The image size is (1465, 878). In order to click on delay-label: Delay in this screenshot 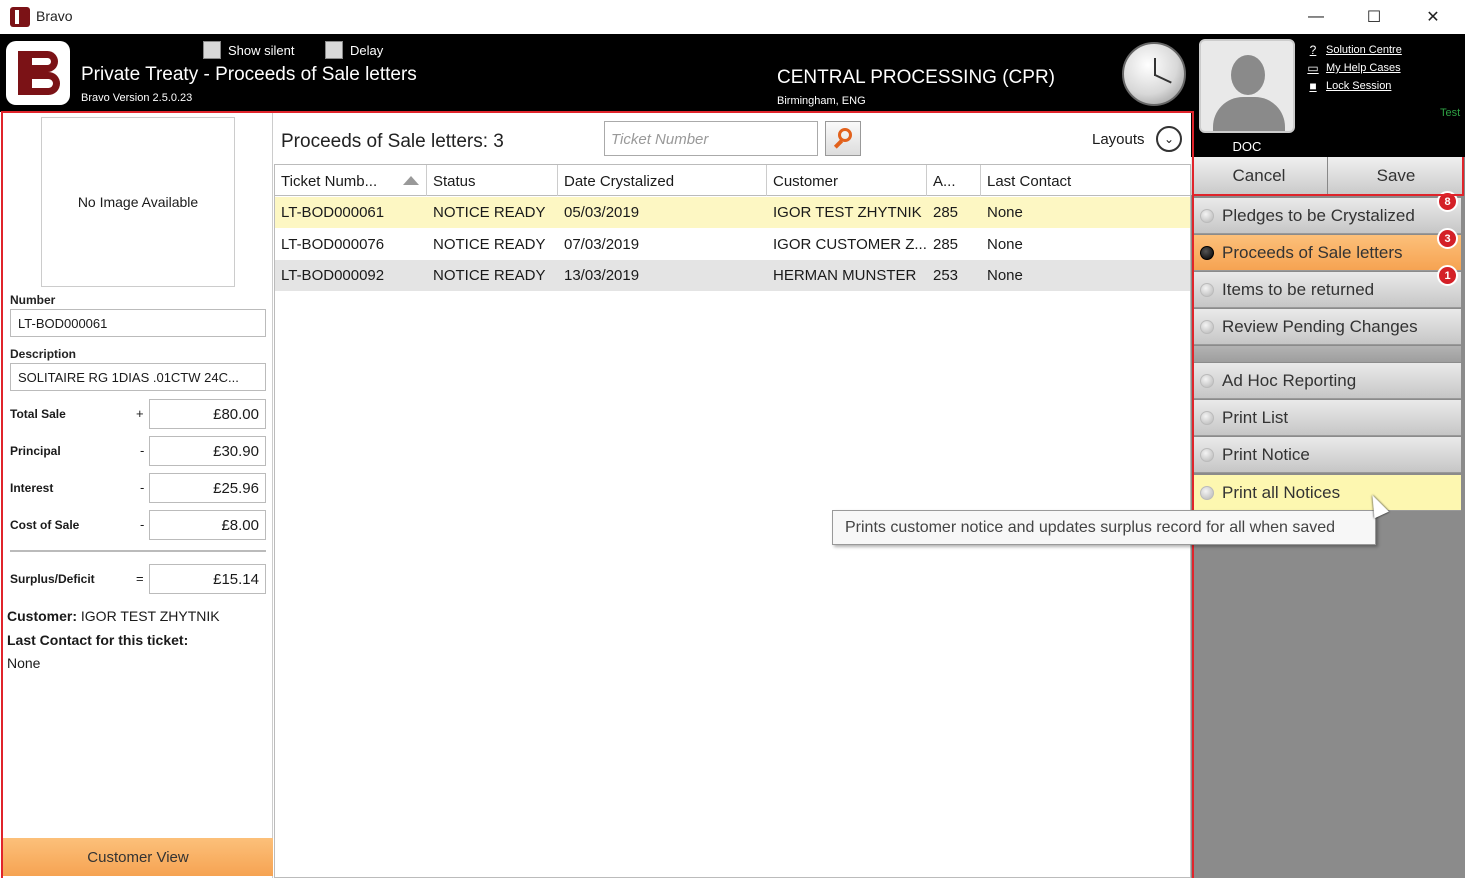, I will do `click(367, 50)`.